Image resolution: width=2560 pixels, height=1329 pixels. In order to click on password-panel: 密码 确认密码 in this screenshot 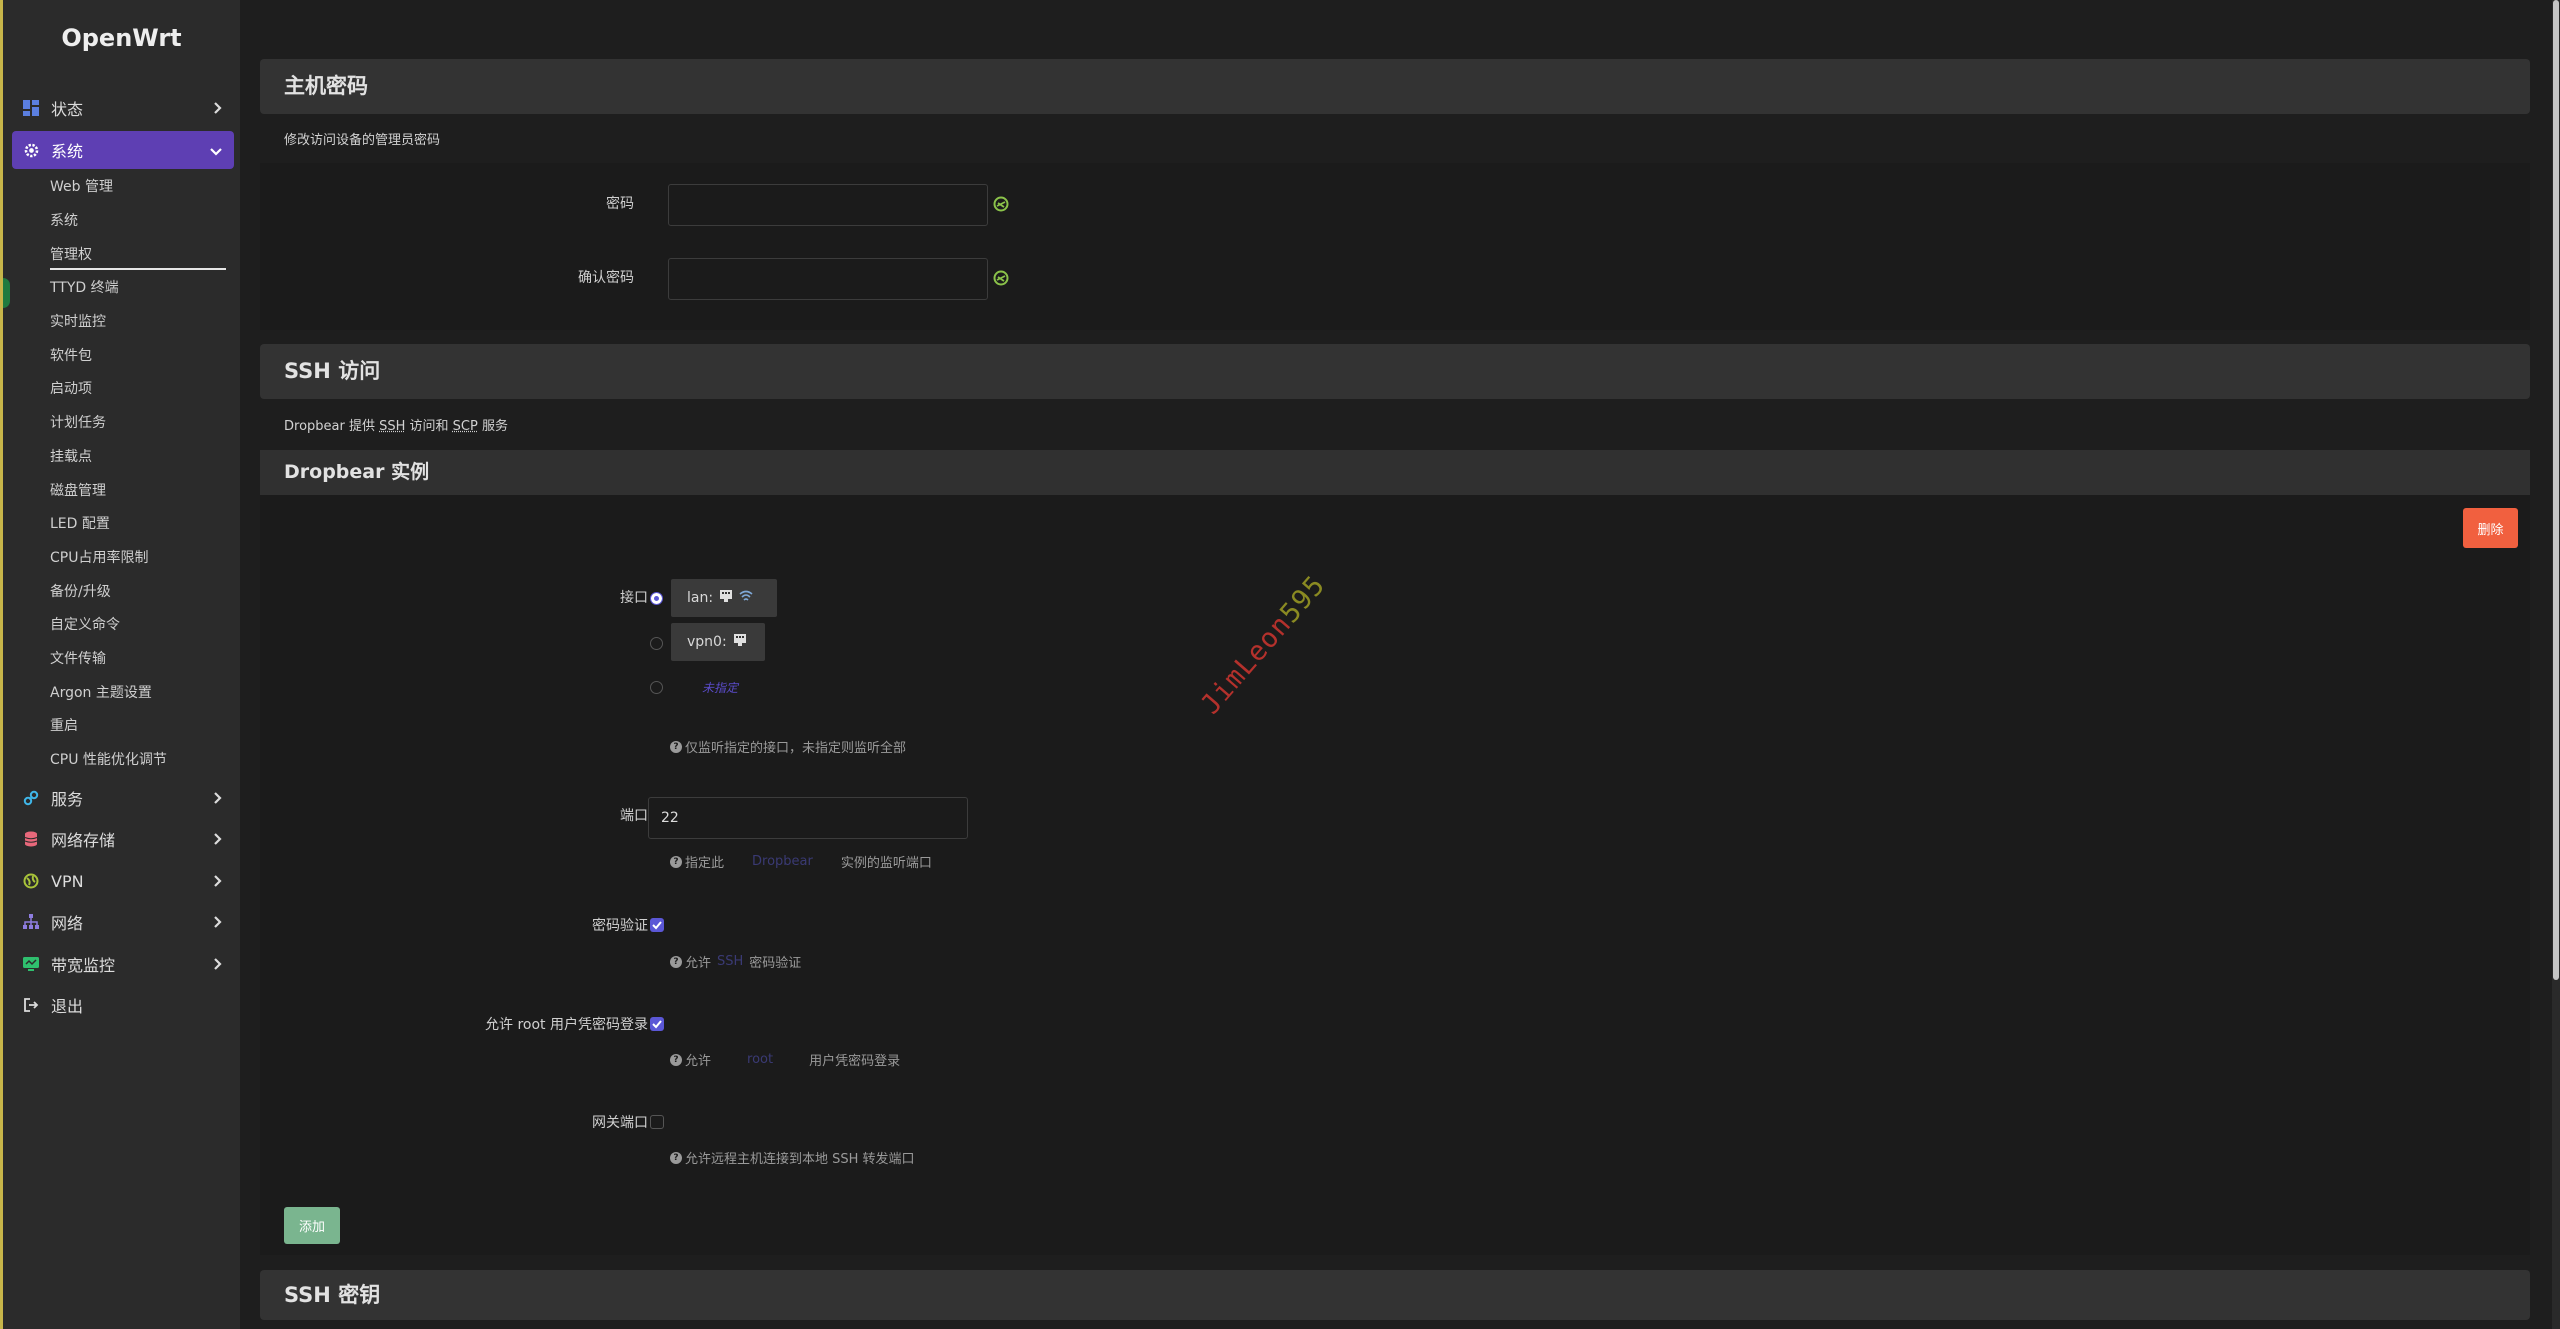, I will do `click(1395, 246)`.